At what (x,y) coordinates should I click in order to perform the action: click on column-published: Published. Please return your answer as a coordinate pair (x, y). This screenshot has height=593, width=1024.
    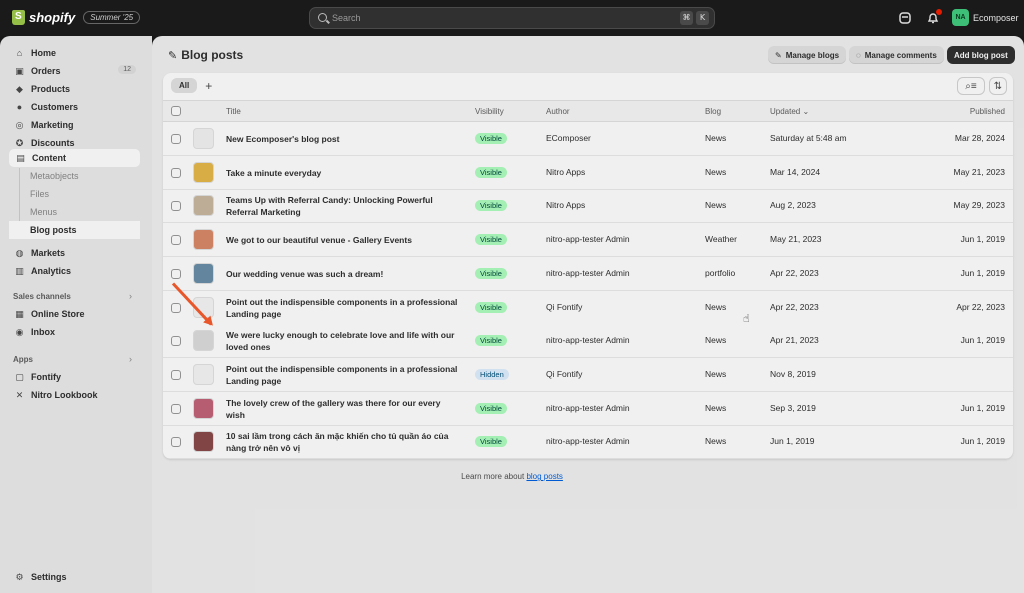
    Looking at the image, I should click on (987, 111).